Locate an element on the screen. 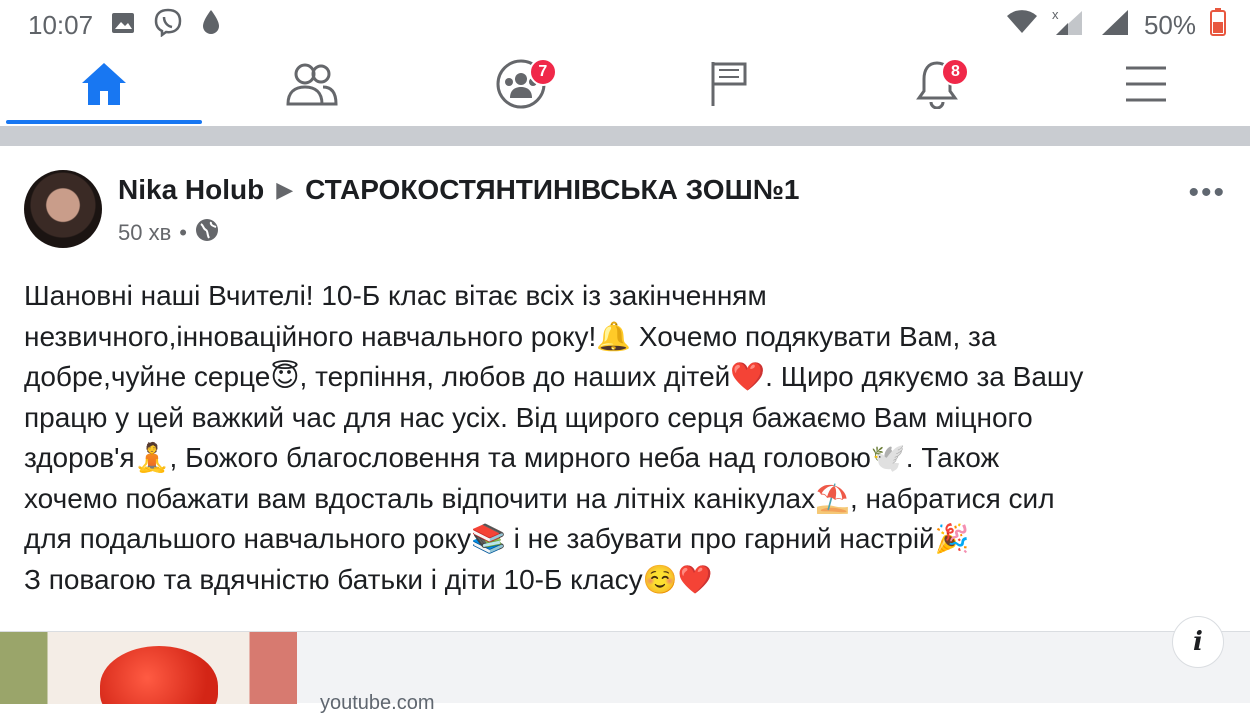 Image resolution: width=1250 pixels, height=715 pixels. wifi-icon is located at coordinates (1022, 25).